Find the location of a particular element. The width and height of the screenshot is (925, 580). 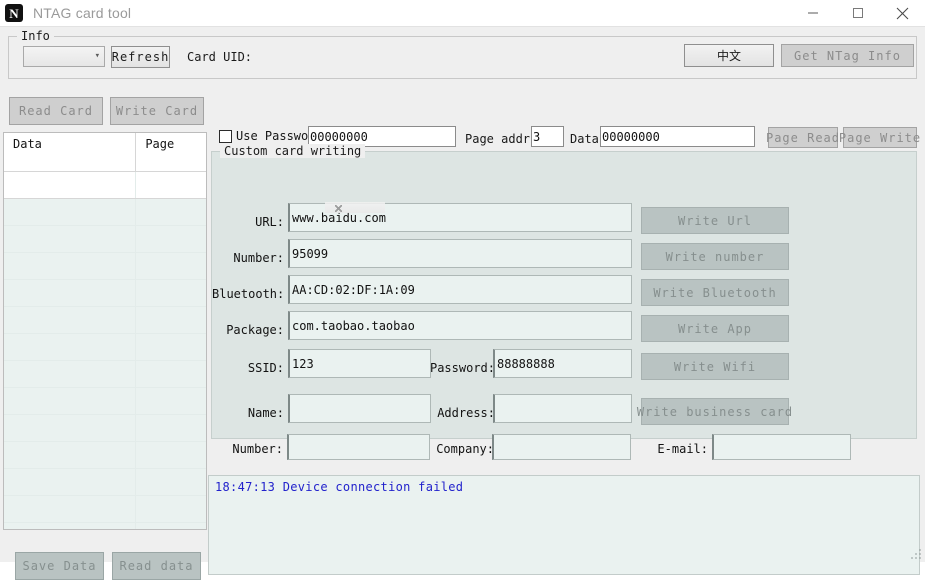

name-label: Name: is located at coordinates (265, 413).